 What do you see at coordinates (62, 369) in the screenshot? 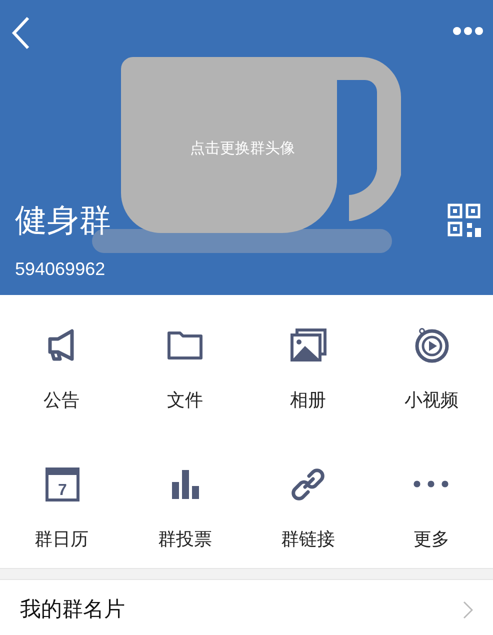
I see `feature-button: 公告` at bounding box center [62, 369].